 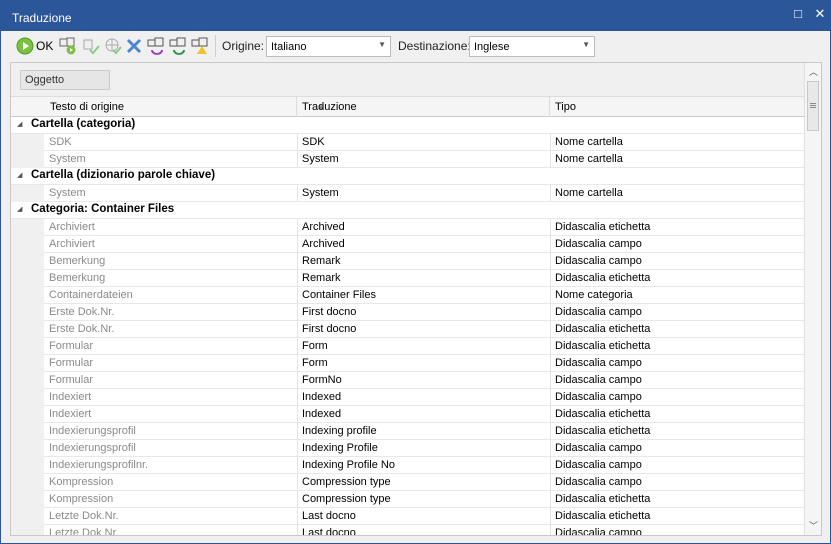 I want to click on scroll-thumb, so click(x=813, y=106).